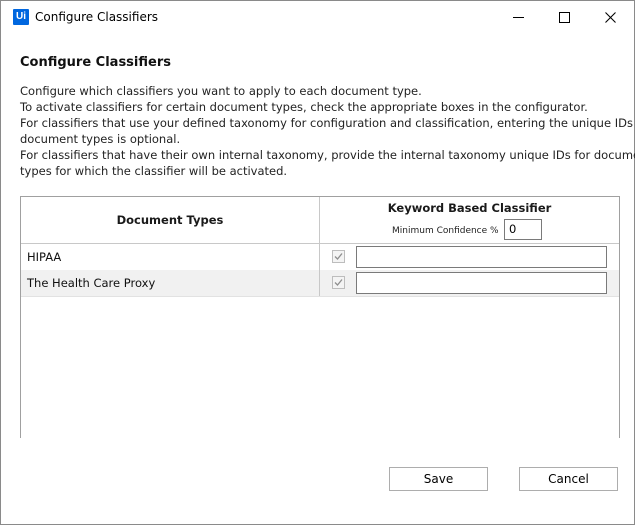  Describe the element at coordinates (170, 220) in the screenshot. I see `document-types-header: Document Types` at that location.